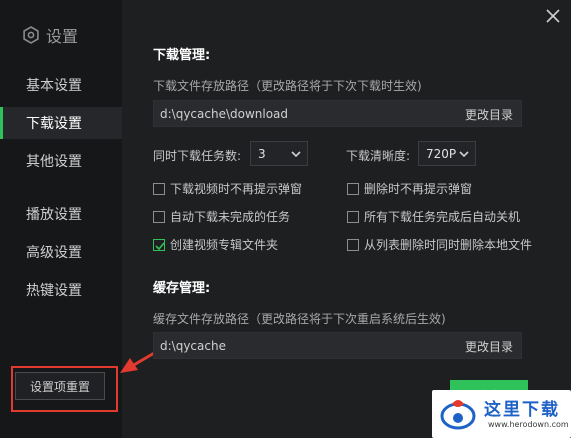 This screenshot has width=571, height=438. What do you see at coordinates (31, 35) in the screenshot?
I see `gear-icon` at bounding box center [31, 35].